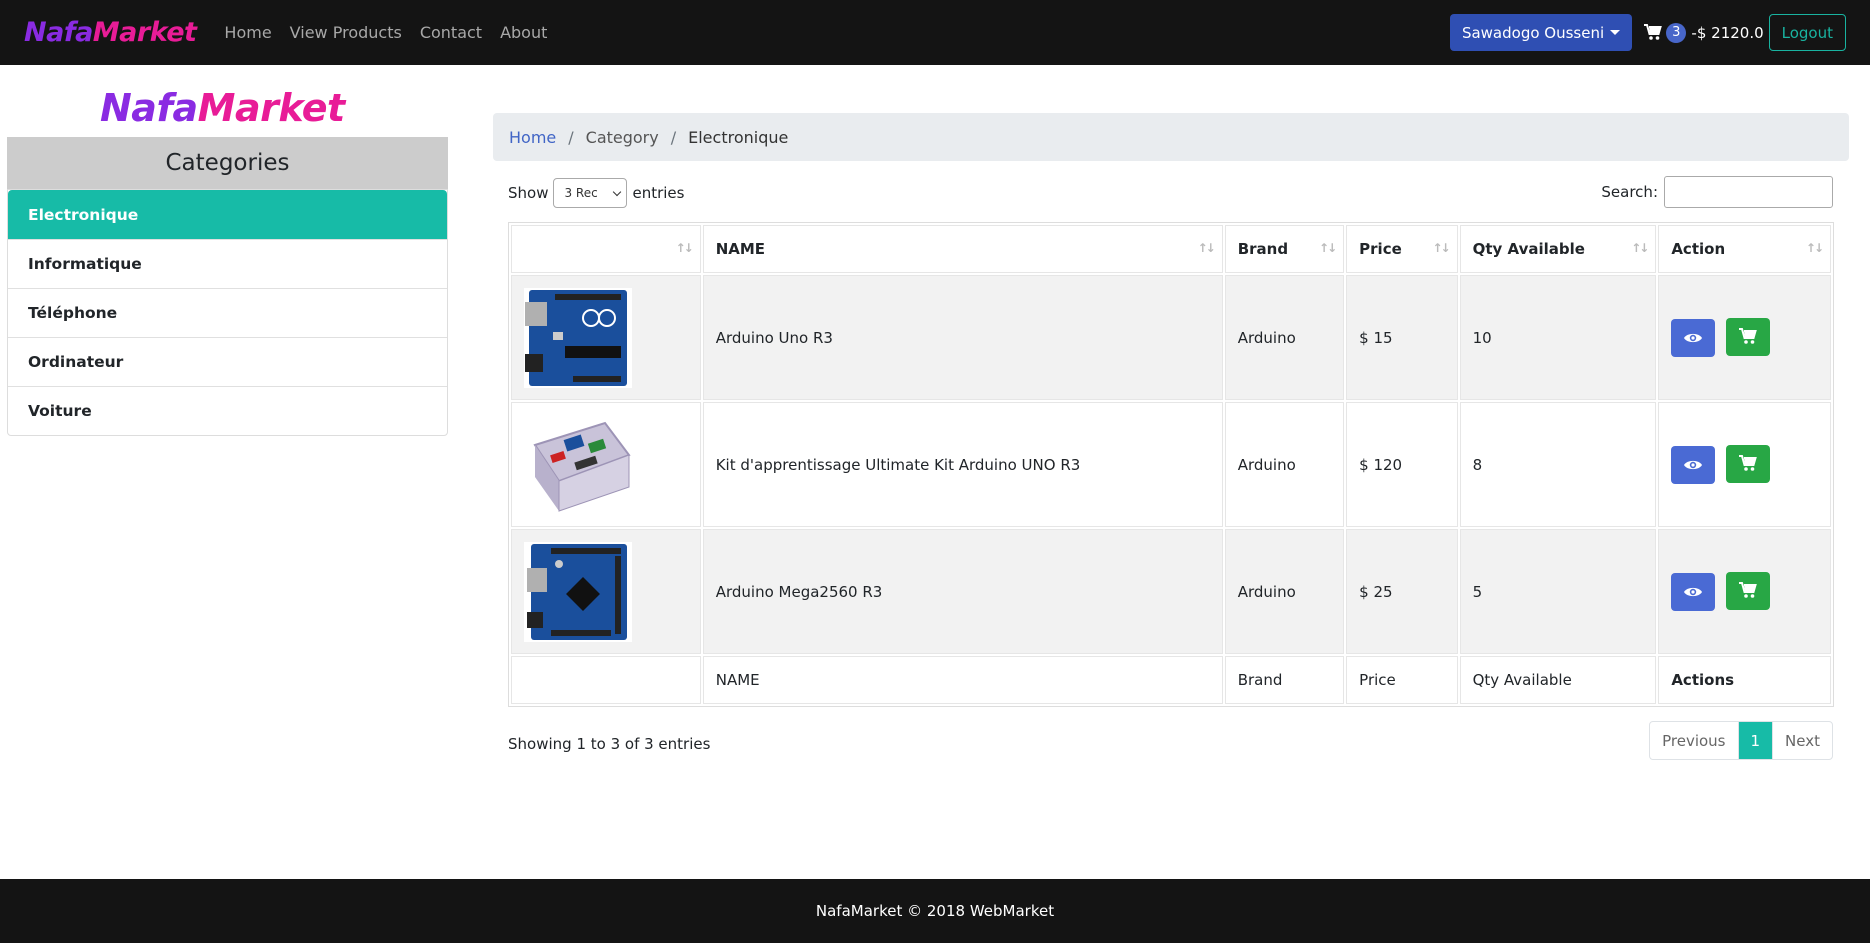 This screenshot has height=943, width=1870. I want to click on entries-select-value: 3 Rec, so click(581, 193).